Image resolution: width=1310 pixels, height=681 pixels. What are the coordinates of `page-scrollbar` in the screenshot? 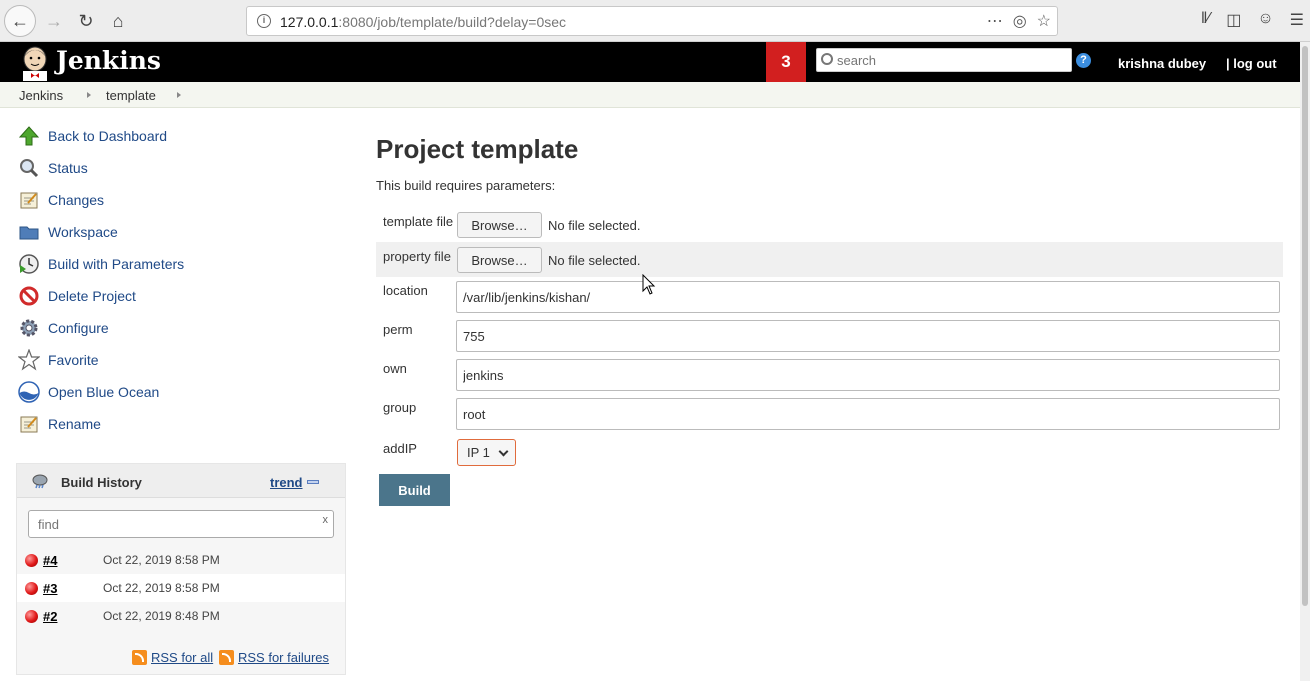 It's located at (1305, 361).